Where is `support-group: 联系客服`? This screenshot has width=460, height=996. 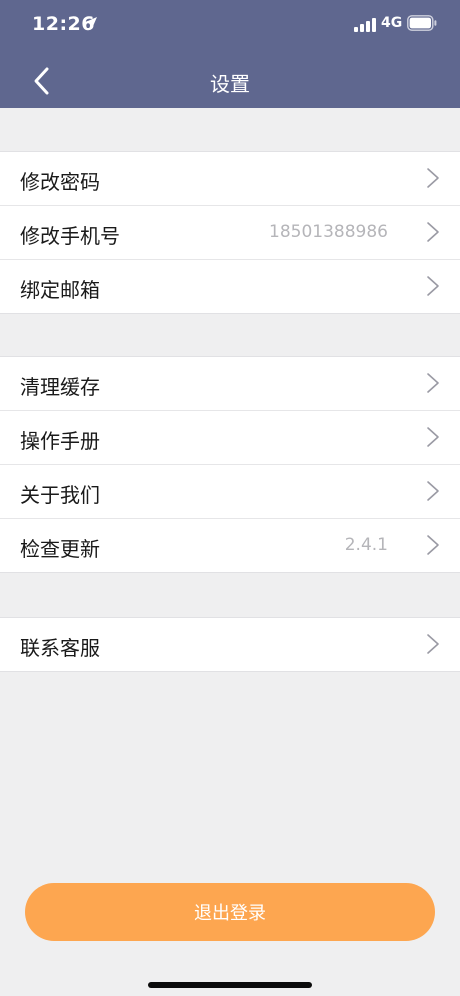
support-group: 联系客服 is located at coordinates (230, 644).